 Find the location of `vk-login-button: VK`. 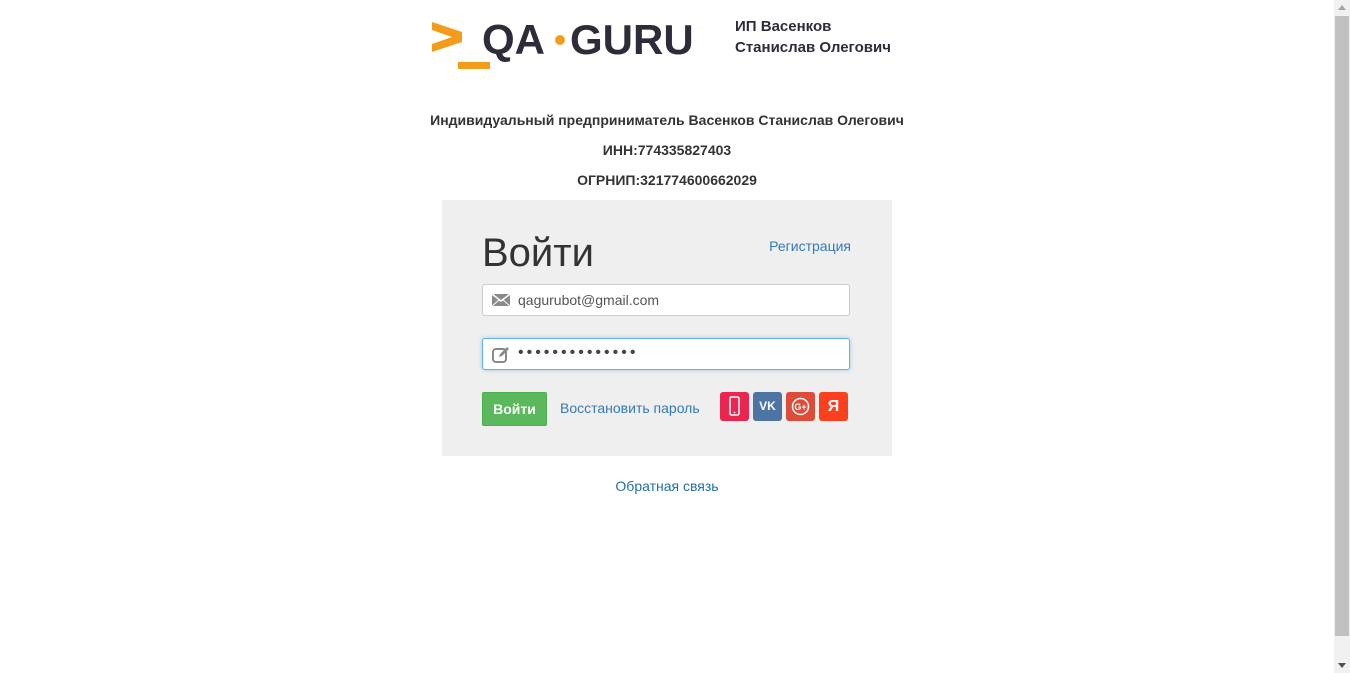

vk-login-button: VK is located at coordinates (767, 406).